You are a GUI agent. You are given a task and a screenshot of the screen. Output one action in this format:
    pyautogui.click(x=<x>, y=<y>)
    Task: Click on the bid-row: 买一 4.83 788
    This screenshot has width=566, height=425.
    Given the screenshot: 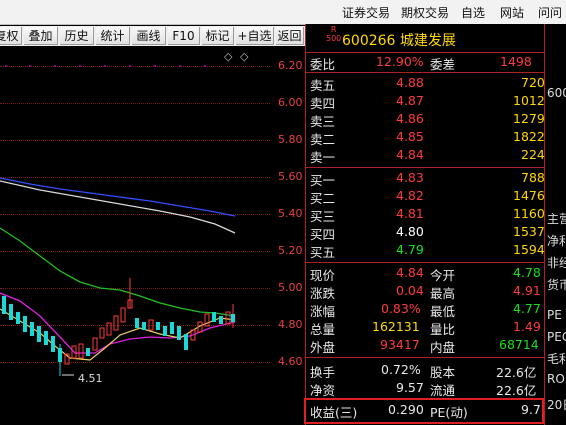 What is the action you would take?
    pyautogui.click(x=425, y=179)
    